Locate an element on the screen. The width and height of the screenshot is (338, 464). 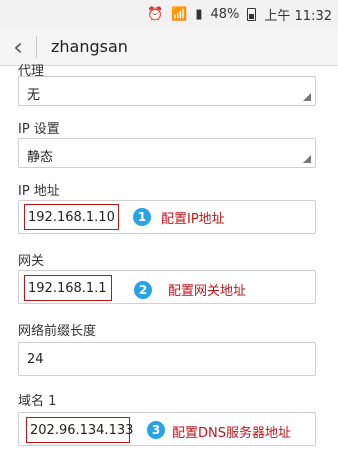
dns1-value: 202.96.134.133 is located at coordinates (79, 430).